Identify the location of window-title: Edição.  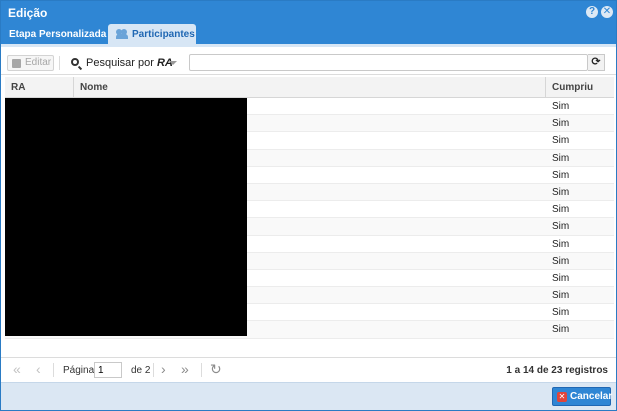
(28, 13).